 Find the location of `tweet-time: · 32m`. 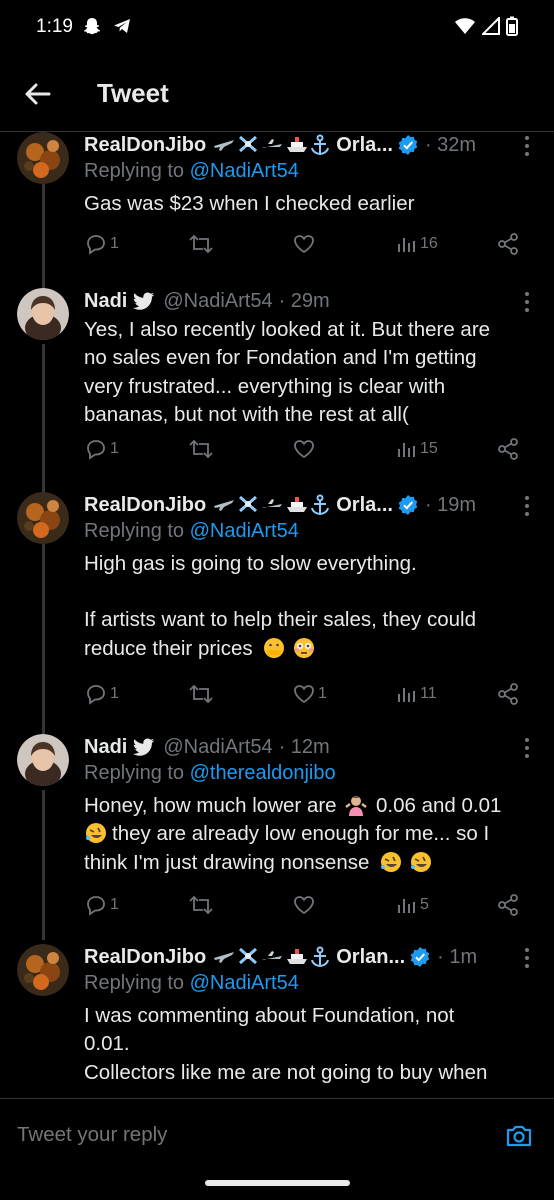

tweet-time: · 32m is located at coordinates (450, 144).